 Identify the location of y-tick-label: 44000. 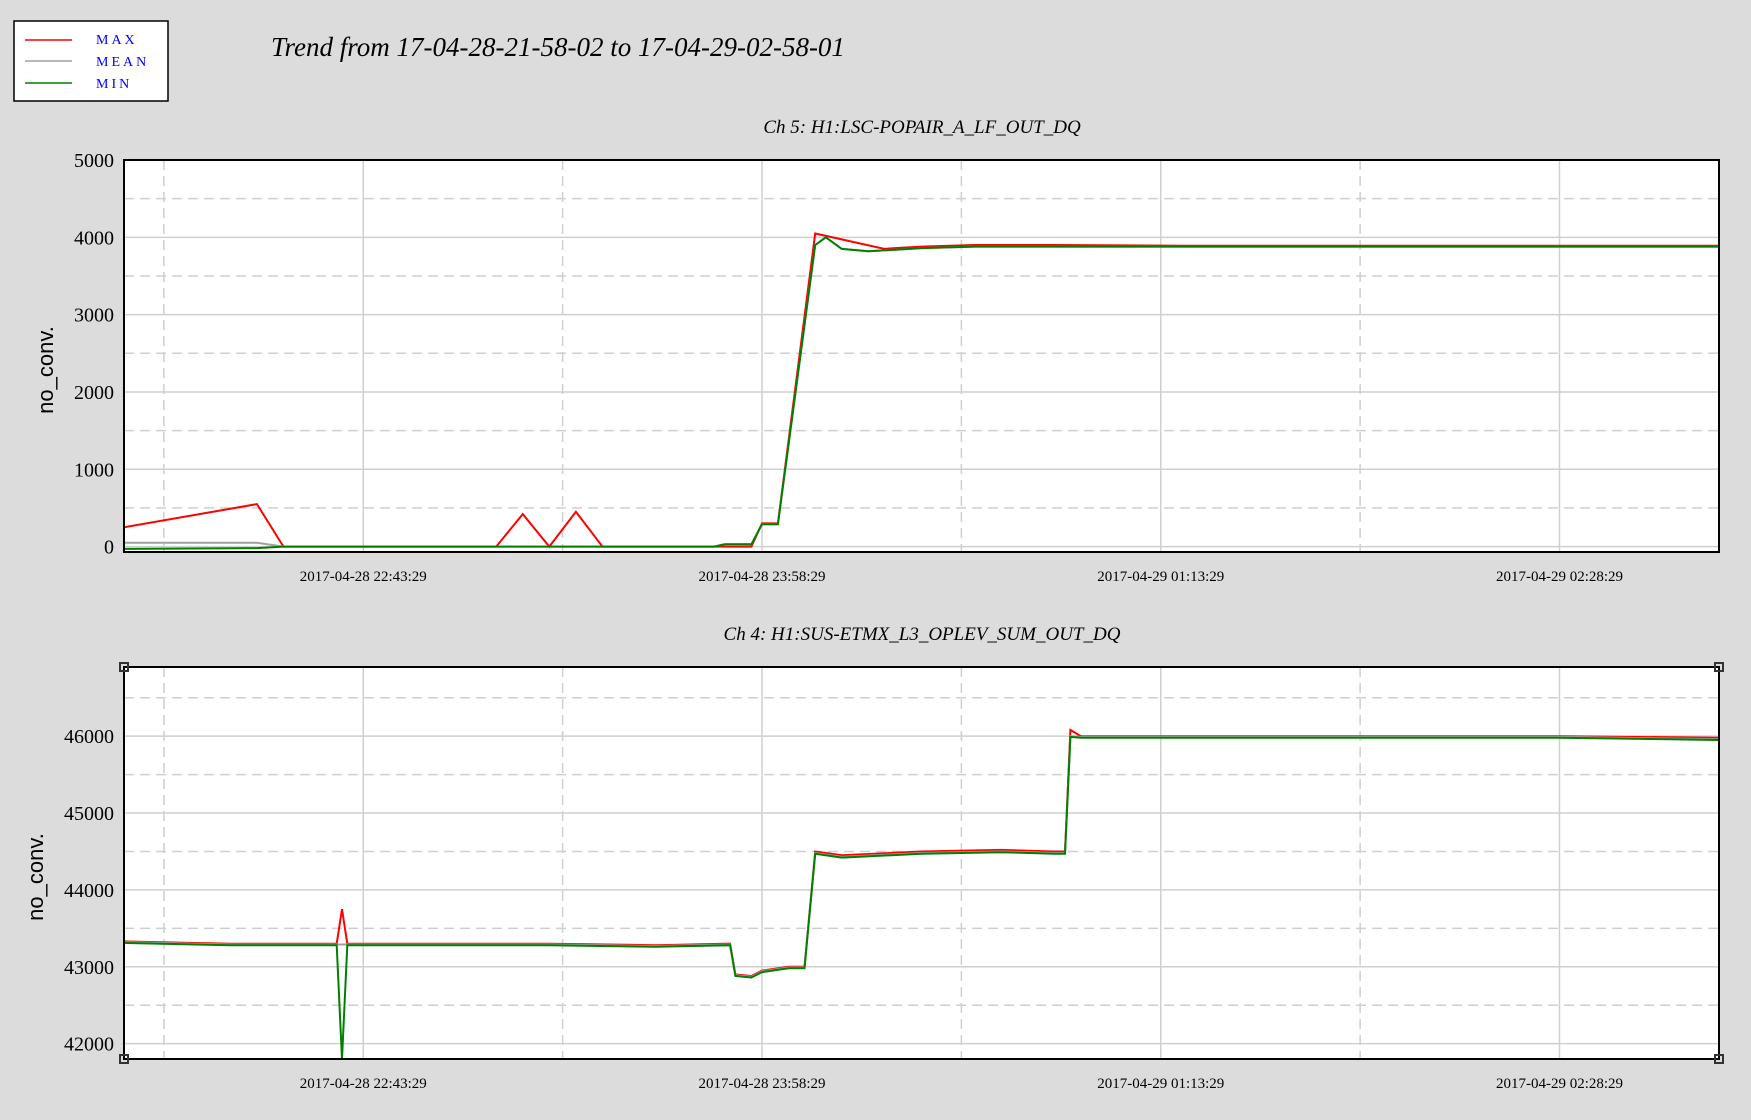
(89, 891).